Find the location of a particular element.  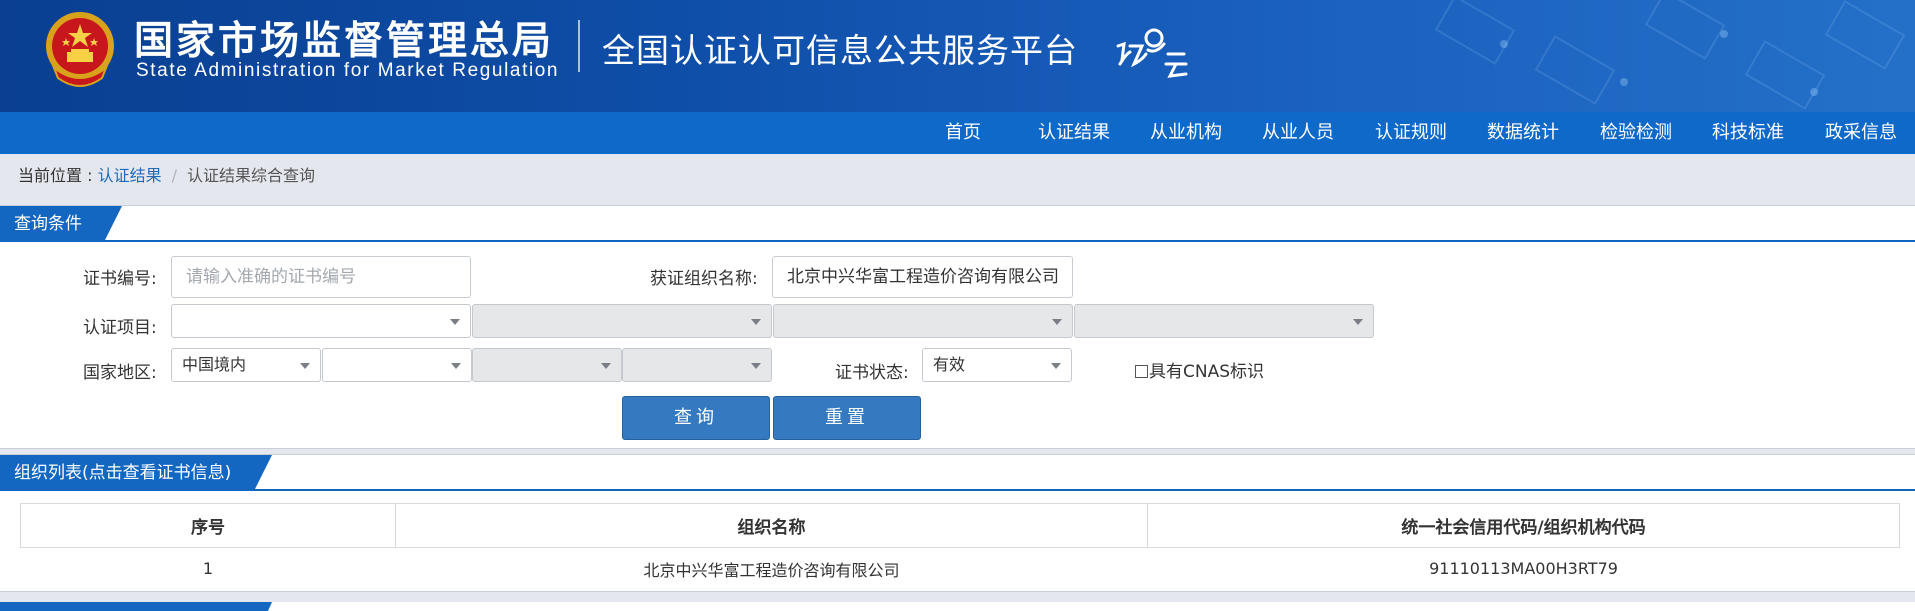

query-panel-header: 查询条件 is located at coordinates (957, 224).